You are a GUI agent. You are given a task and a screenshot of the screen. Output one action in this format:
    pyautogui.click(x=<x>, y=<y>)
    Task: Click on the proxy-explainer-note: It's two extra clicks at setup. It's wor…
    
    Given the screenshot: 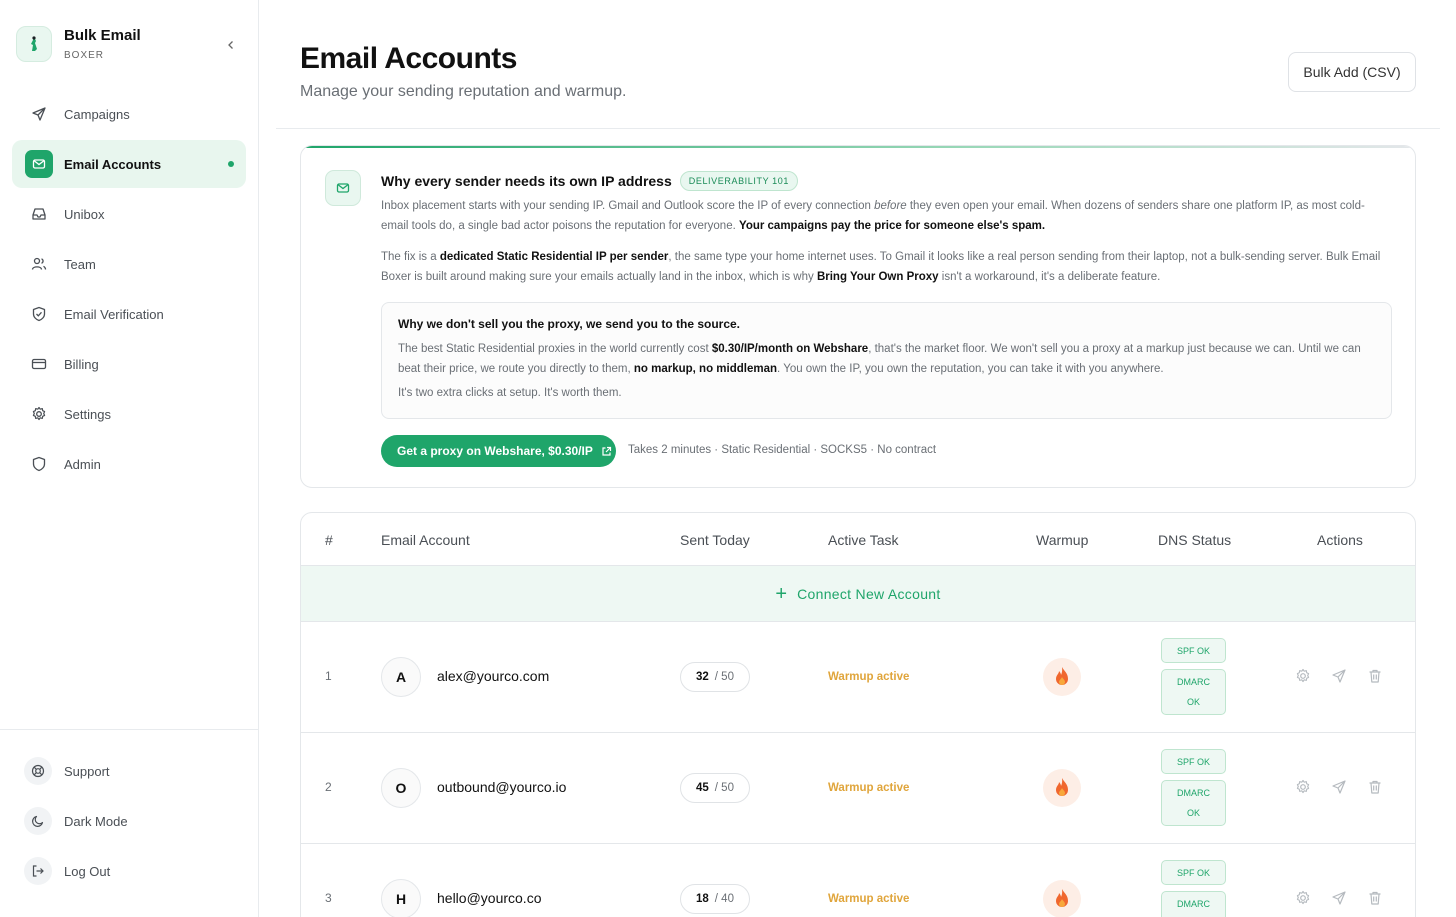 What is the action you would take?
    pyautogui.click(x=510, y=393)
    